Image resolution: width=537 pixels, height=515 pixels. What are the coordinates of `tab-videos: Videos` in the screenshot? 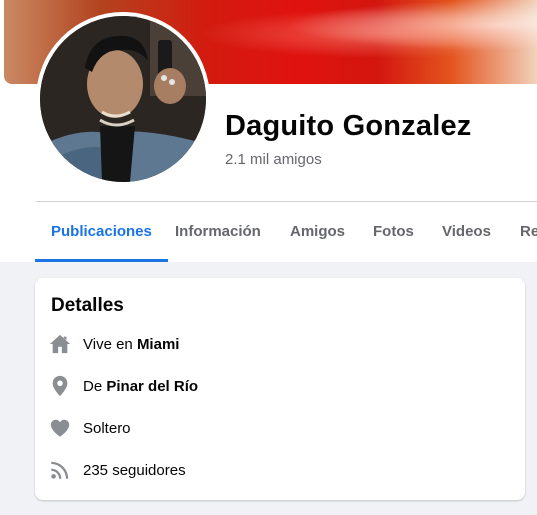 It's located at (466, 232).